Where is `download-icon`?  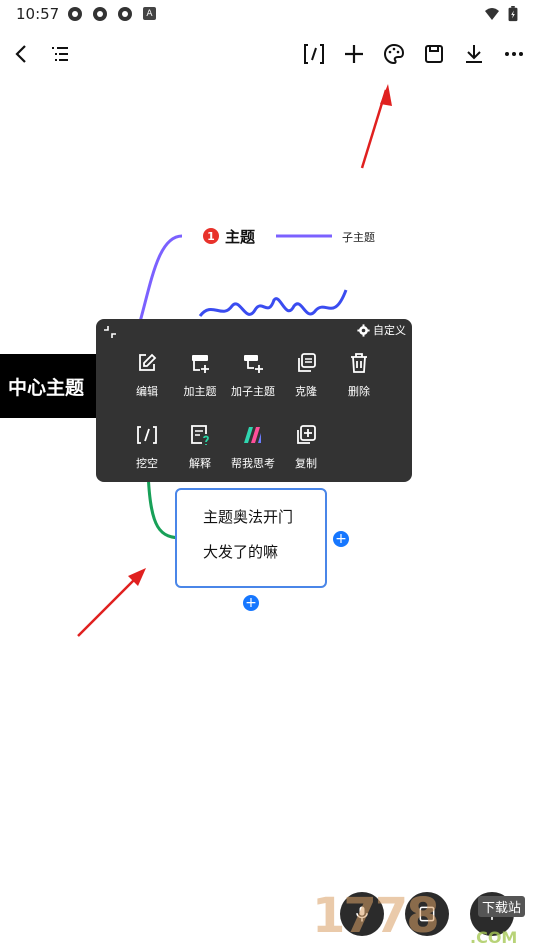
download-icon is located at coordinates (474, 54).